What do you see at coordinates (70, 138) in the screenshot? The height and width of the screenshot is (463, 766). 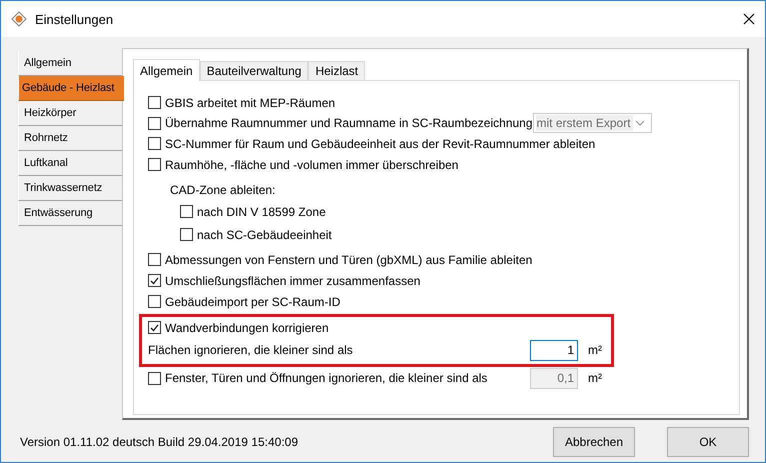 I see `sidebar-item: Rohrnetz` at bounding box center [70, 138].